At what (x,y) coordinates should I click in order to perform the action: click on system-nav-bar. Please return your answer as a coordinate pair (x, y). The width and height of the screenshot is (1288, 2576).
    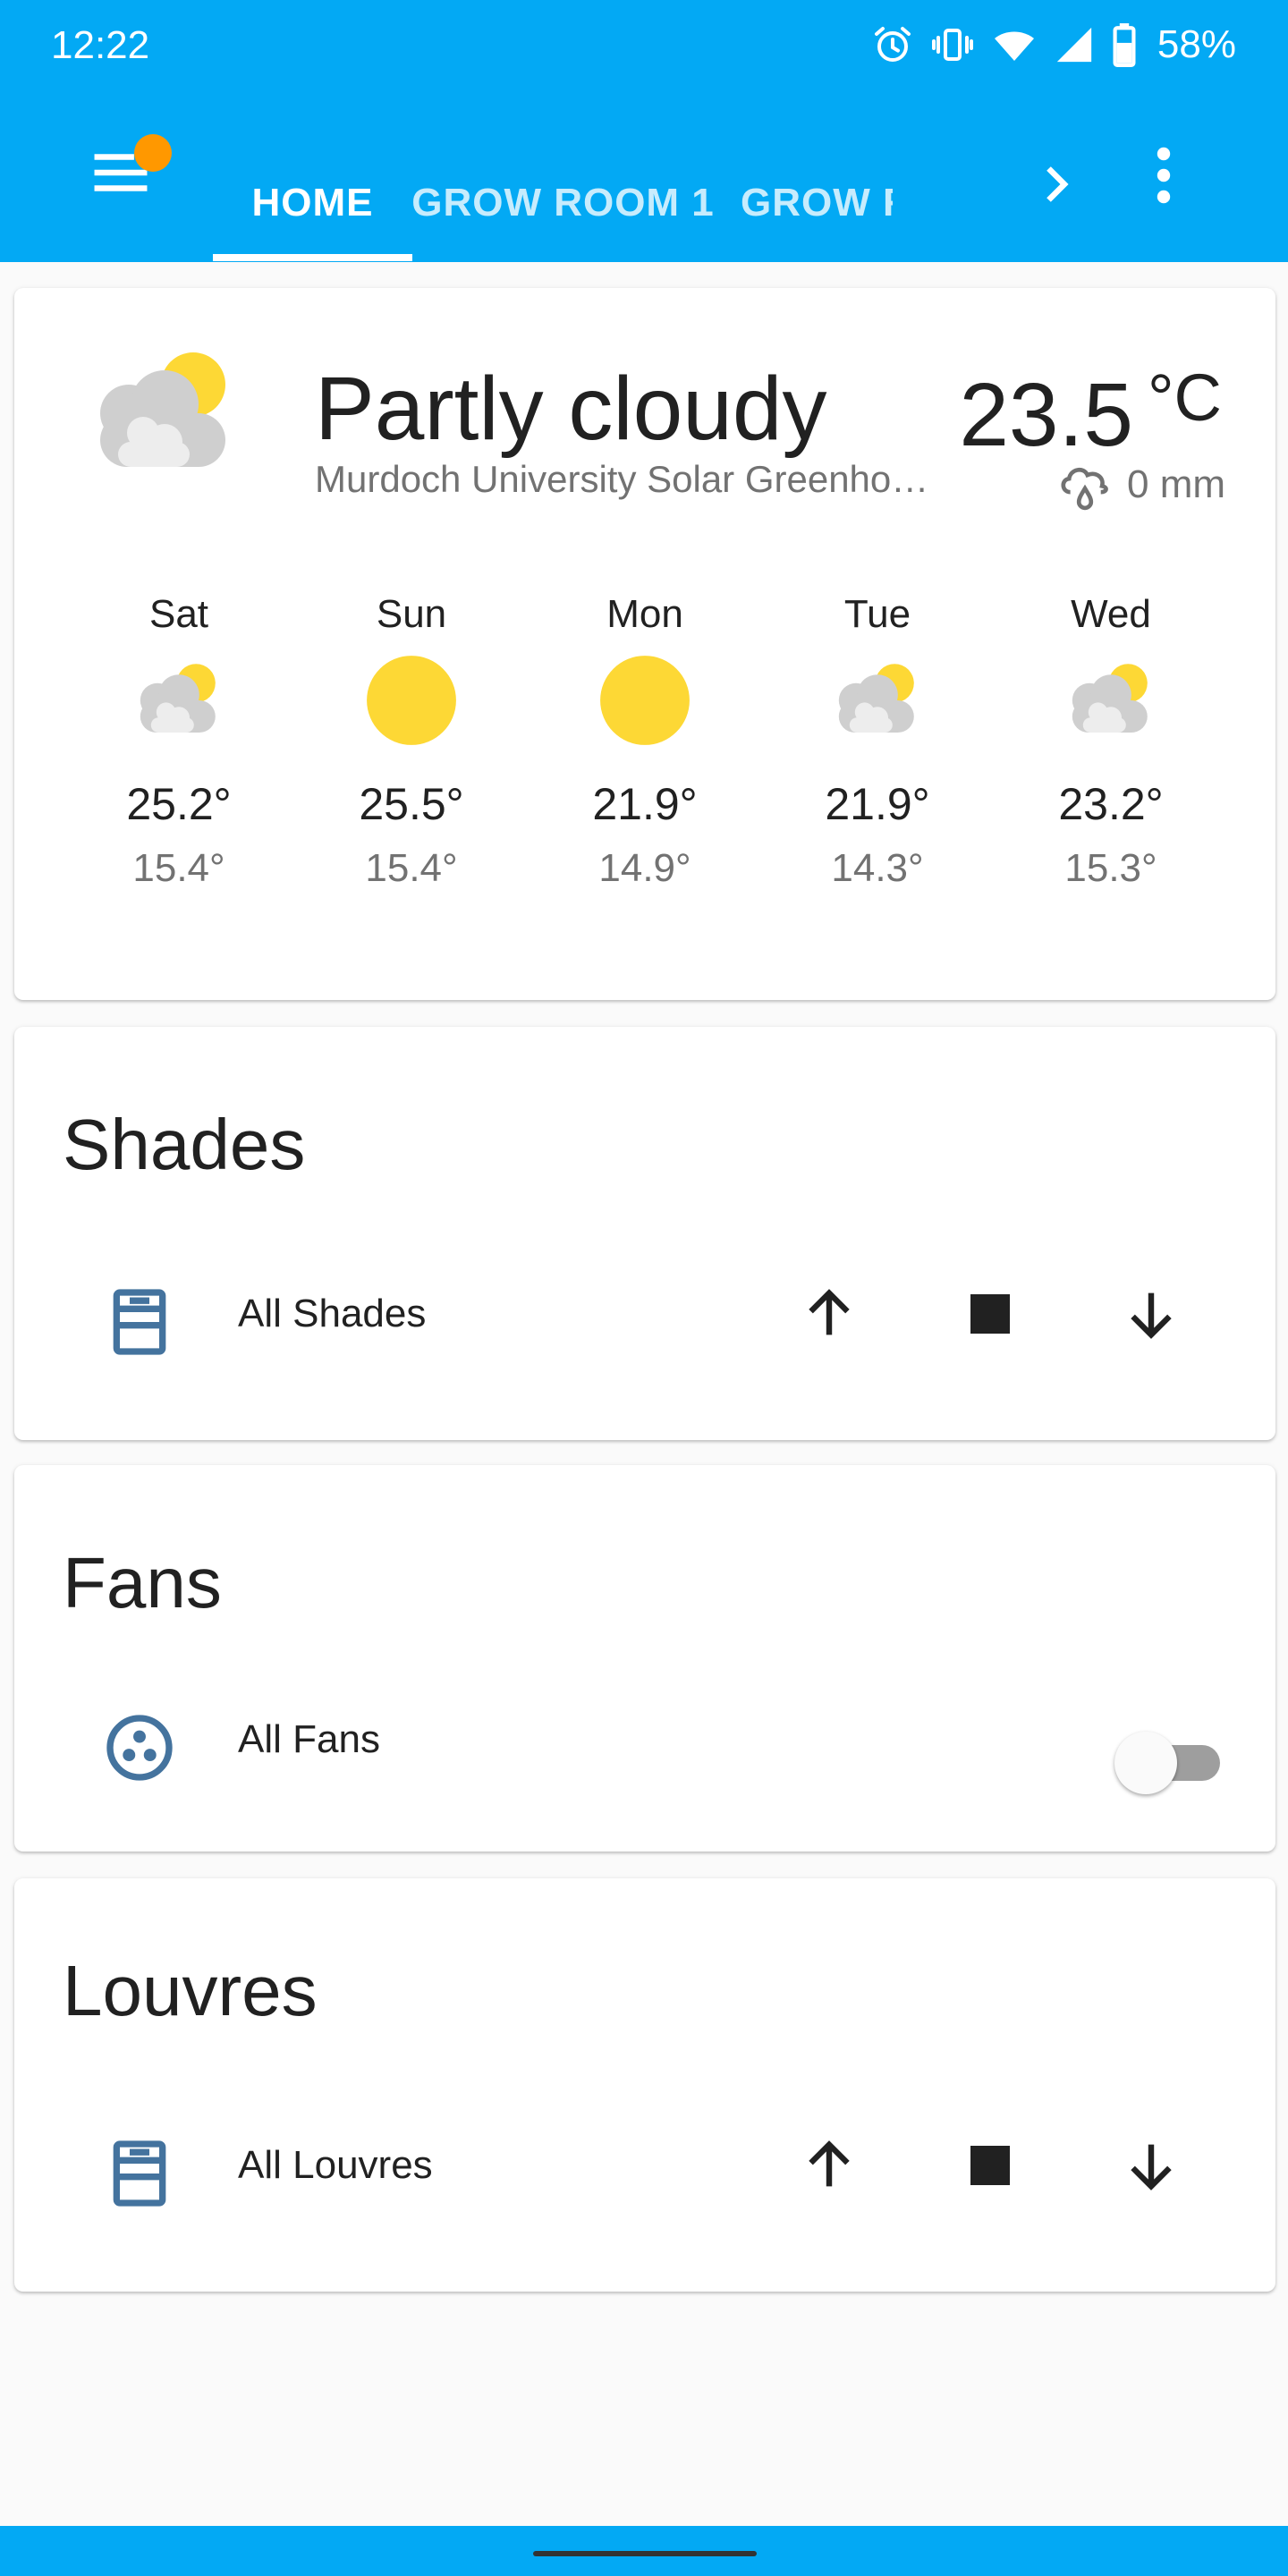
    Looking at the image, I should click on (644, 2551).